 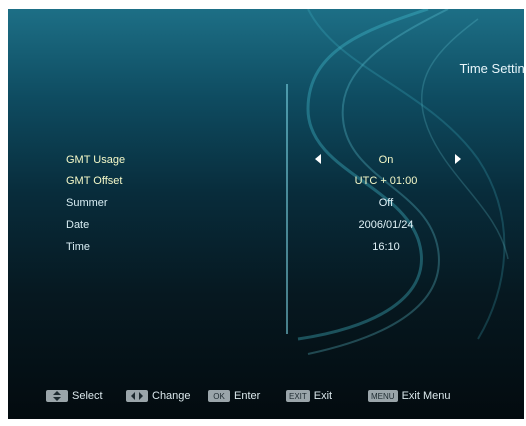 I want to click on time-value: 16:10, so click(x=386, y=247).